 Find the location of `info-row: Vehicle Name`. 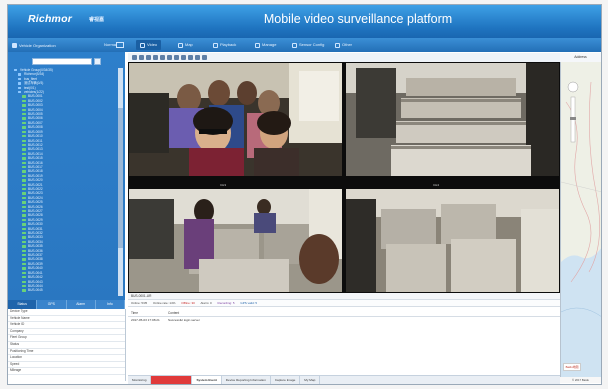

info-row: Vehicle Name is located at coordinates (66, 319).